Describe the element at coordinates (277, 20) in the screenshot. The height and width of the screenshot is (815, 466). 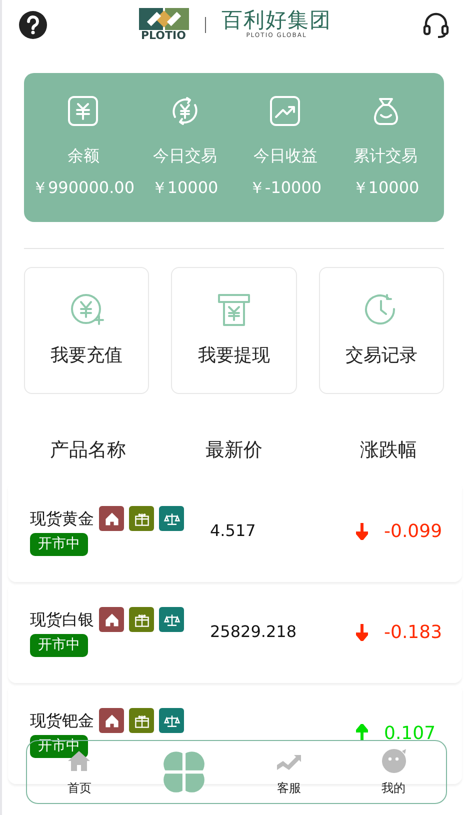
I see `brand-name: 百利好集团` at that location.